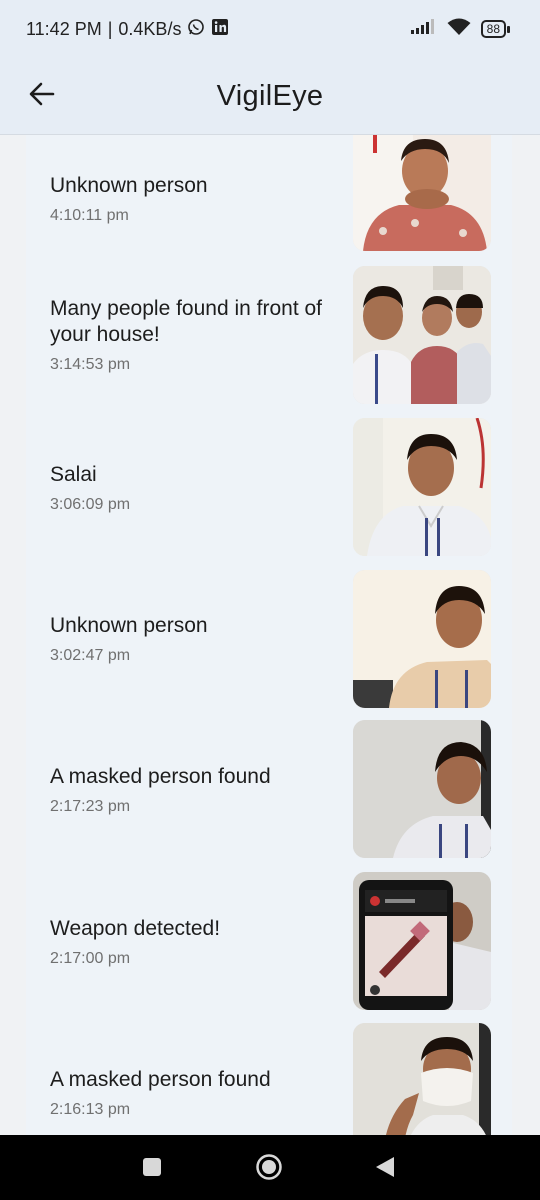  I want to click on list-item: Weapon detected! 2:17:00 pm, so click(269, 942).